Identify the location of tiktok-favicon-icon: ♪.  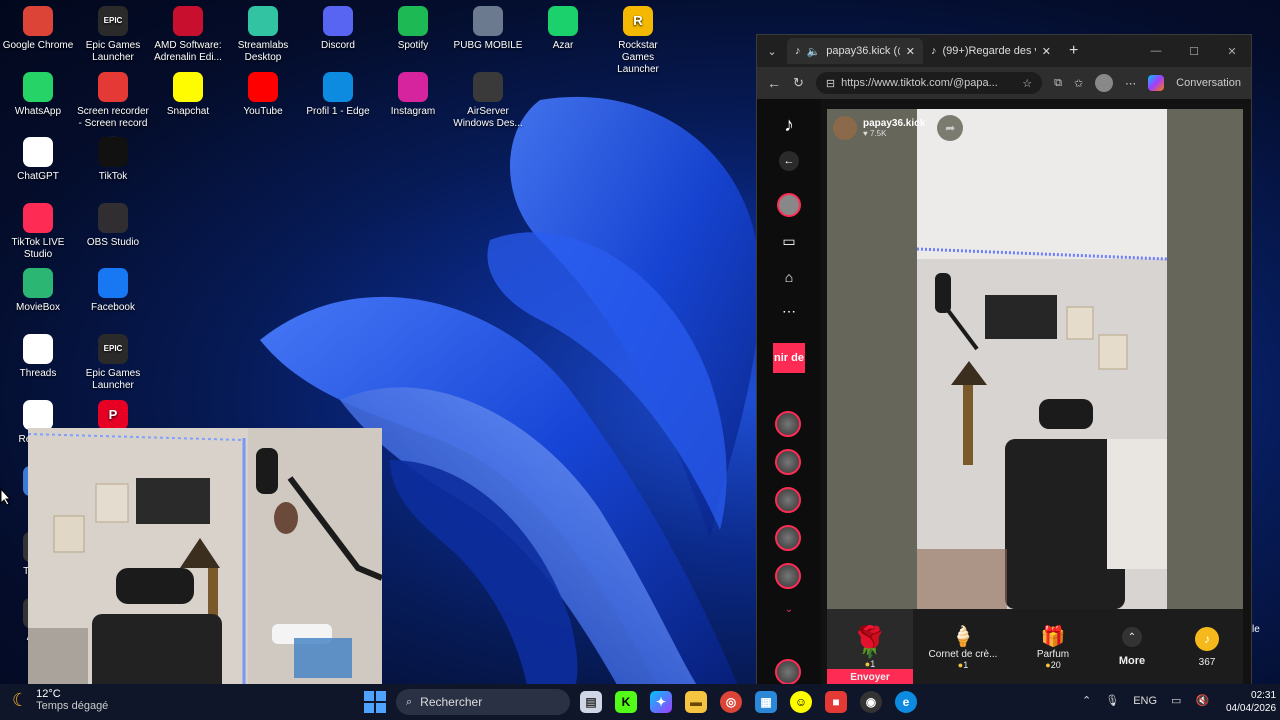
(798, 51).